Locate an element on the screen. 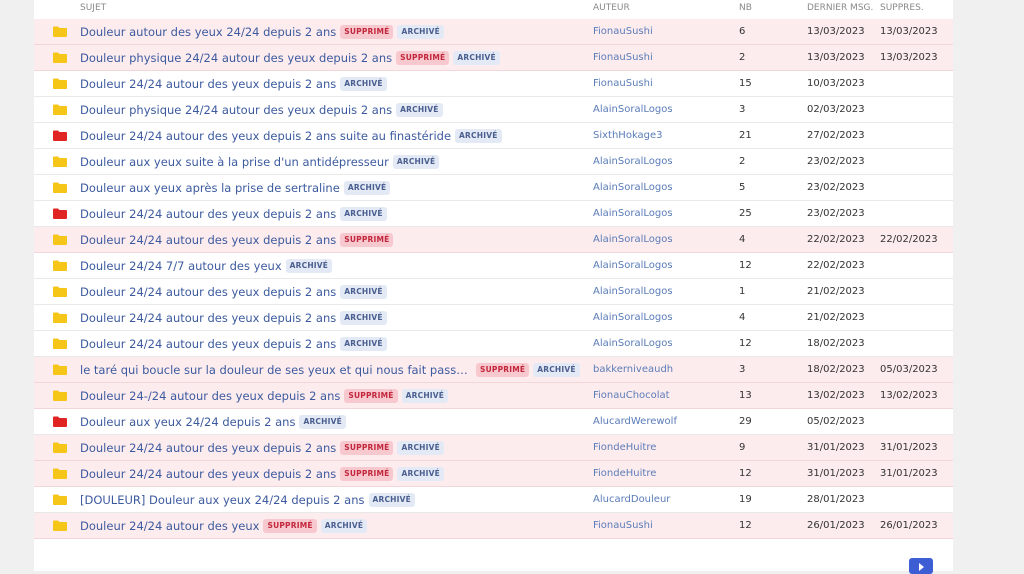  header-auteur: AUTEUR is located at coordinates (611, 8).